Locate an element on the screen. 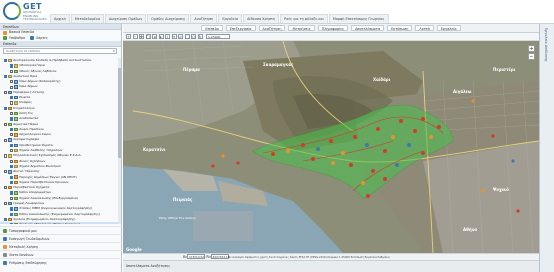 This screenshot has height=272, width=554. map-label: Αιγάλεω is located at coordinates (462, 91).